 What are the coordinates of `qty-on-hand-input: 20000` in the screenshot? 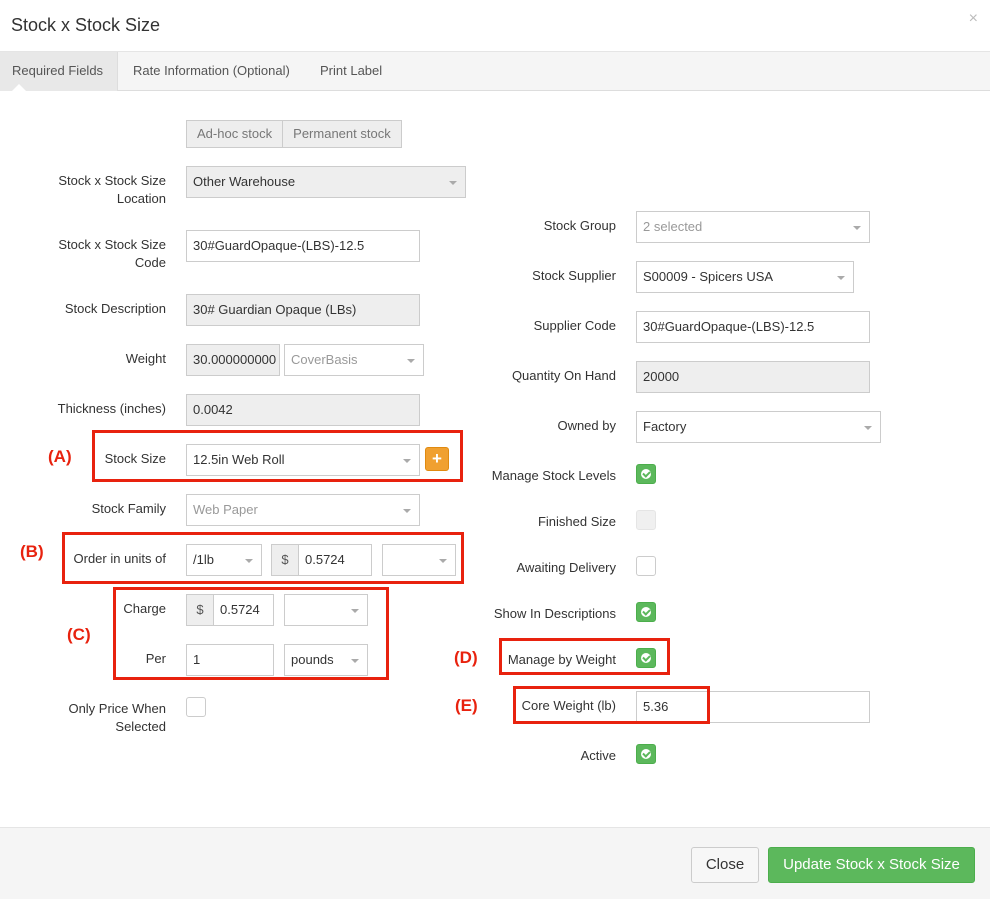 It's located at (753, 377).